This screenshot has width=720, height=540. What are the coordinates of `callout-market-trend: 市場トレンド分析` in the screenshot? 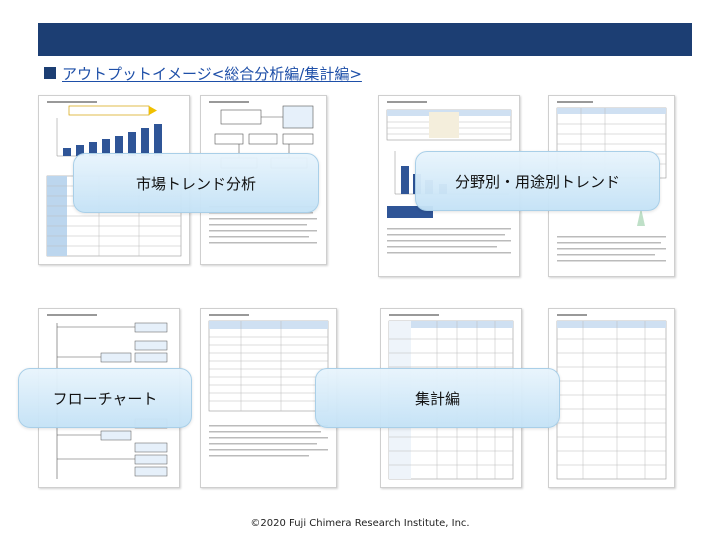 It's located at (196, 183).